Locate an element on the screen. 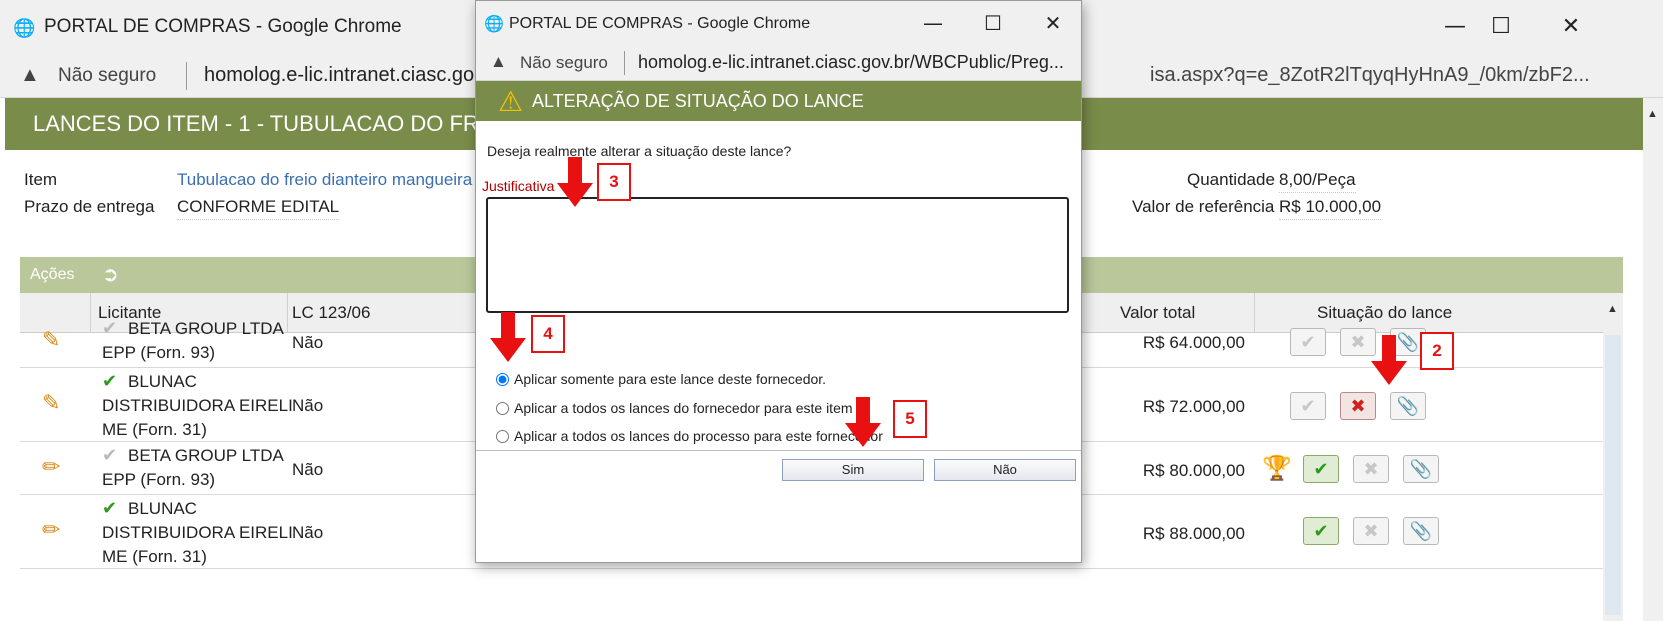 This screenshot has height=621, width=1663. valor-referencia-value: R$ 10.000,00 is located at coordinates (1330, 208).